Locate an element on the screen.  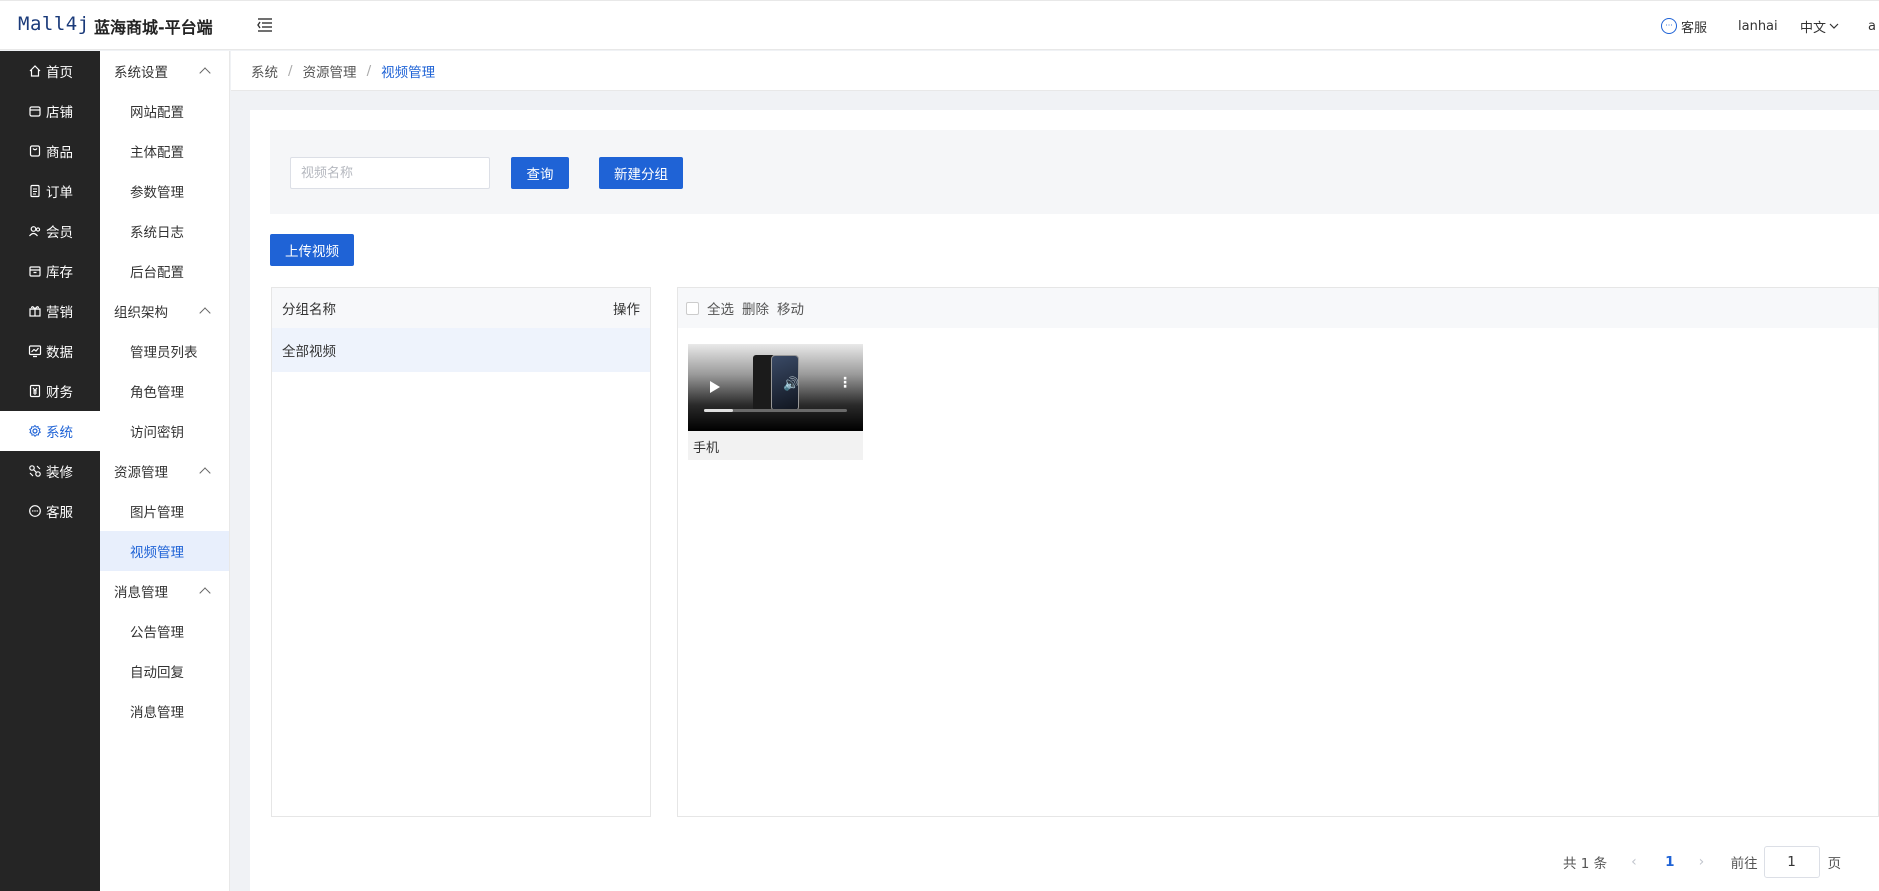
order-icon is located at coordinates (35, 191).